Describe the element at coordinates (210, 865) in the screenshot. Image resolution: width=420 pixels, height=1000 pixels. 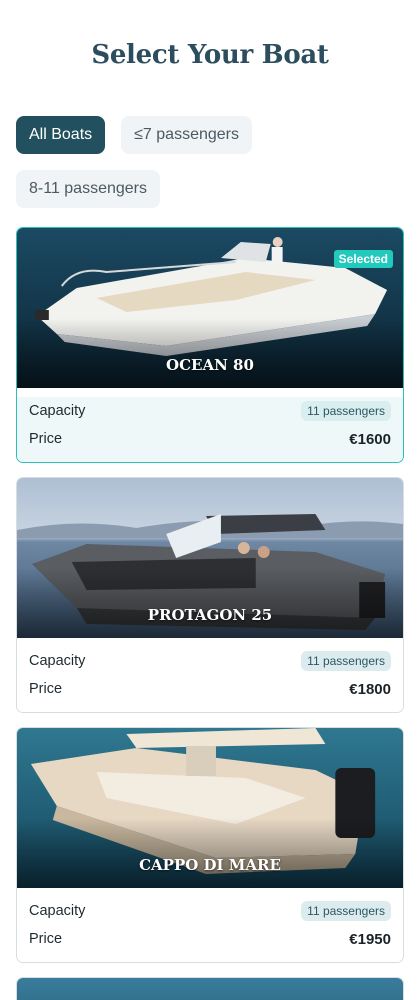
I see `boat-name: CAPPO DI MARE` at that location.